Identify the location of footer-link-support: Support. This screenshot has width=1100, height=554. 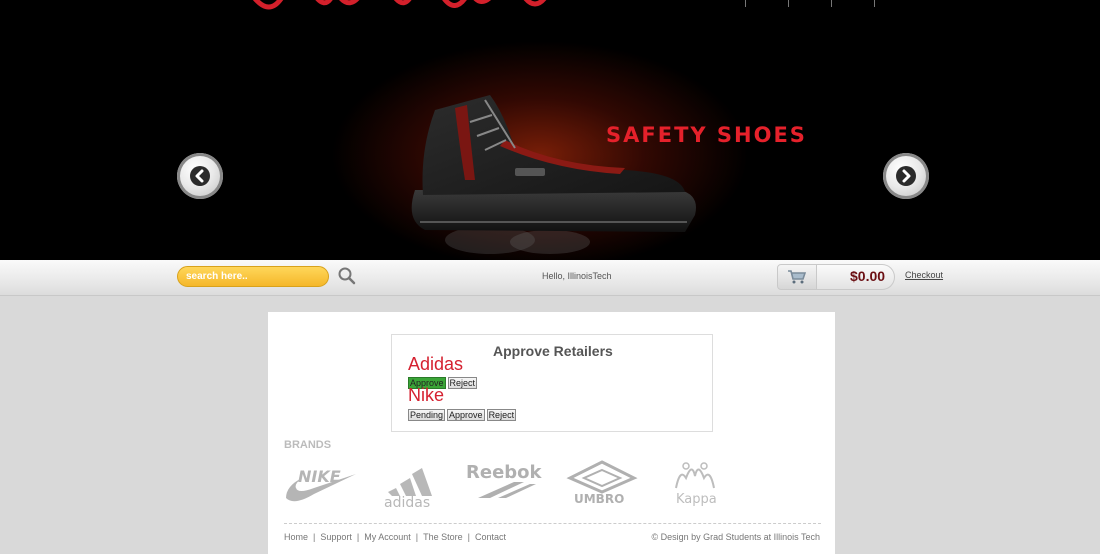
(336, 537).